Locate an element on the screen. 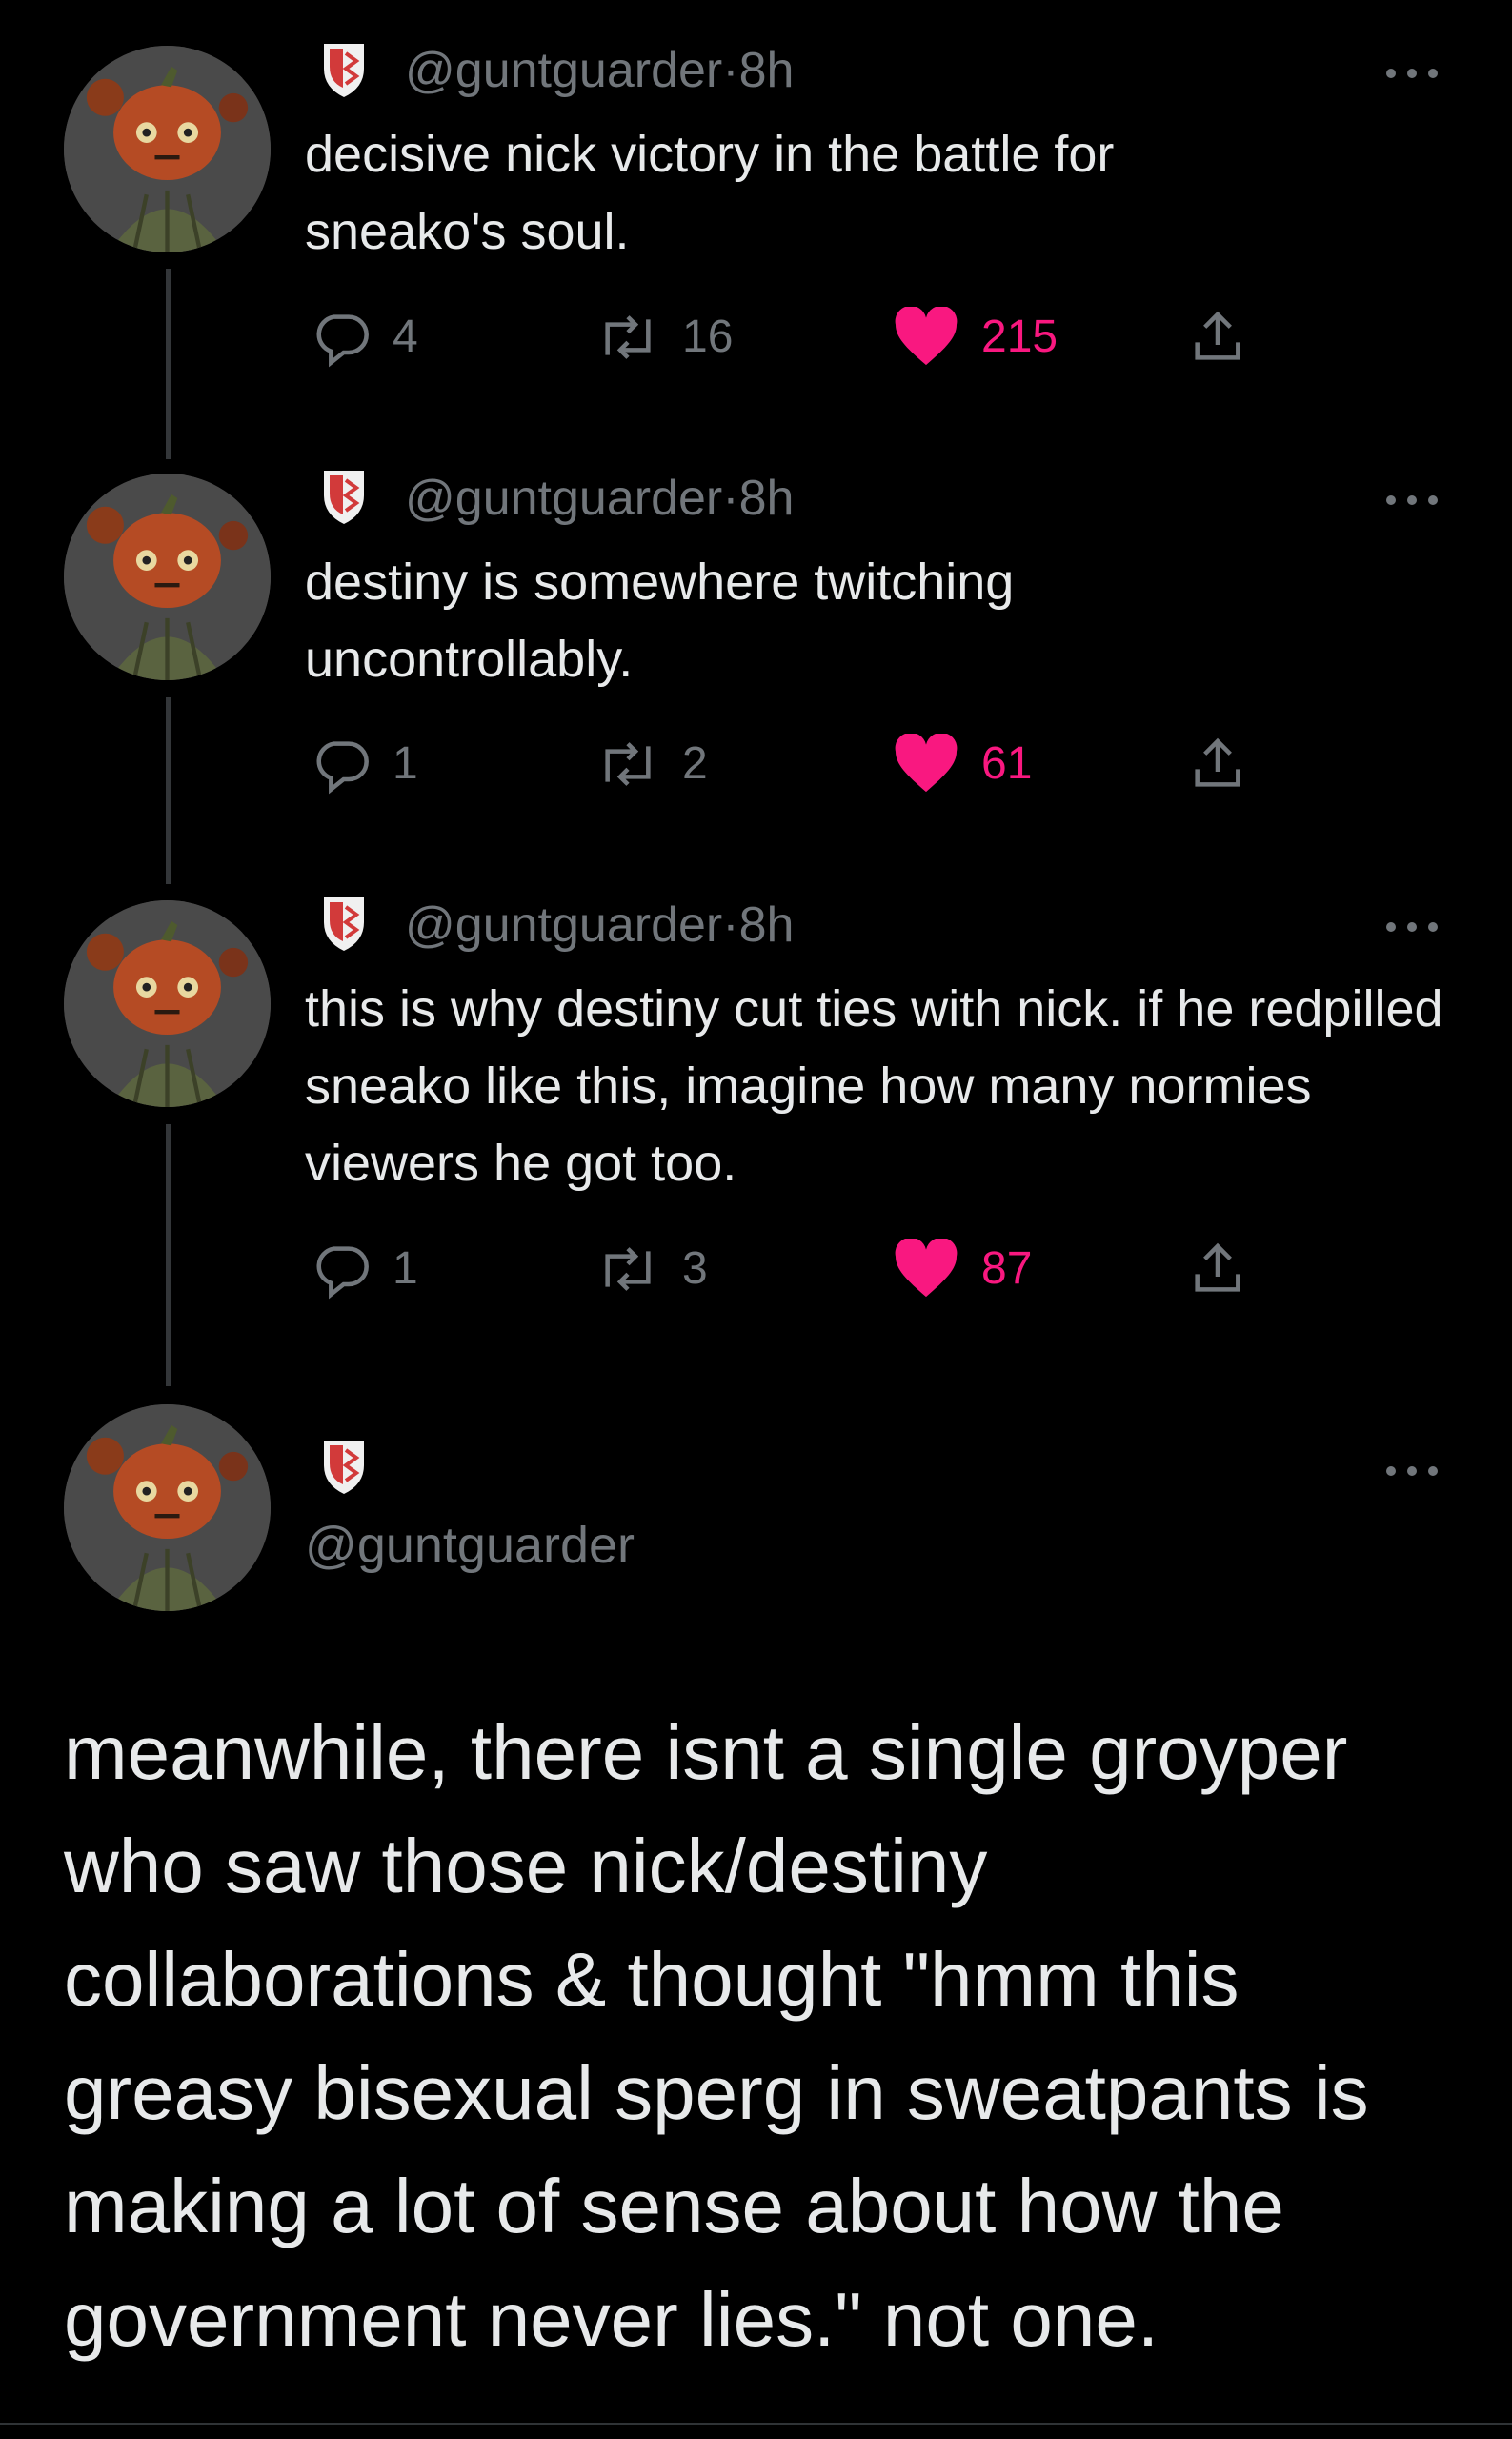 The image size is (1512, 2439). like-count: 215 is located at coordinates (1020, 337).